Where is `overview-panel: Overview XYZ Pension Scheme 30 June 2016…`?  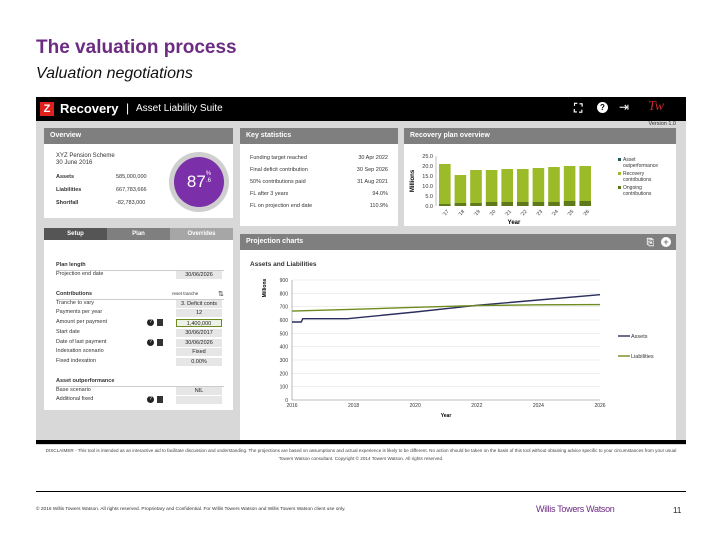 overview-panel: Overview XYZ Pension Scheme 30 June 2016… is located at coordinates (138, 173).